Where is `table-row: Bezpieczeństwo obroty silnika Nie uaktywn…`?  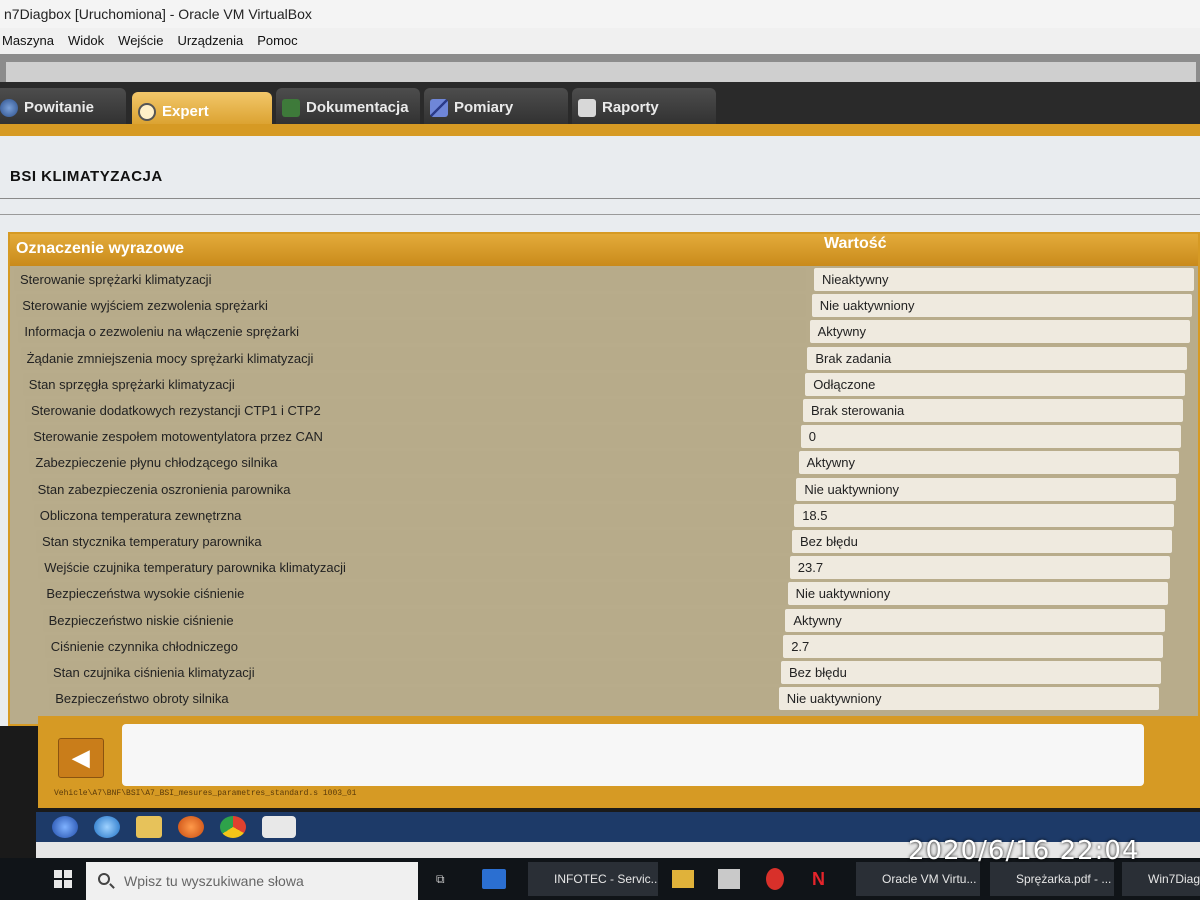 table-row: Bezpieczeństwo obroty silnika Nie uaktywn… is located at coordinates (623, 699).